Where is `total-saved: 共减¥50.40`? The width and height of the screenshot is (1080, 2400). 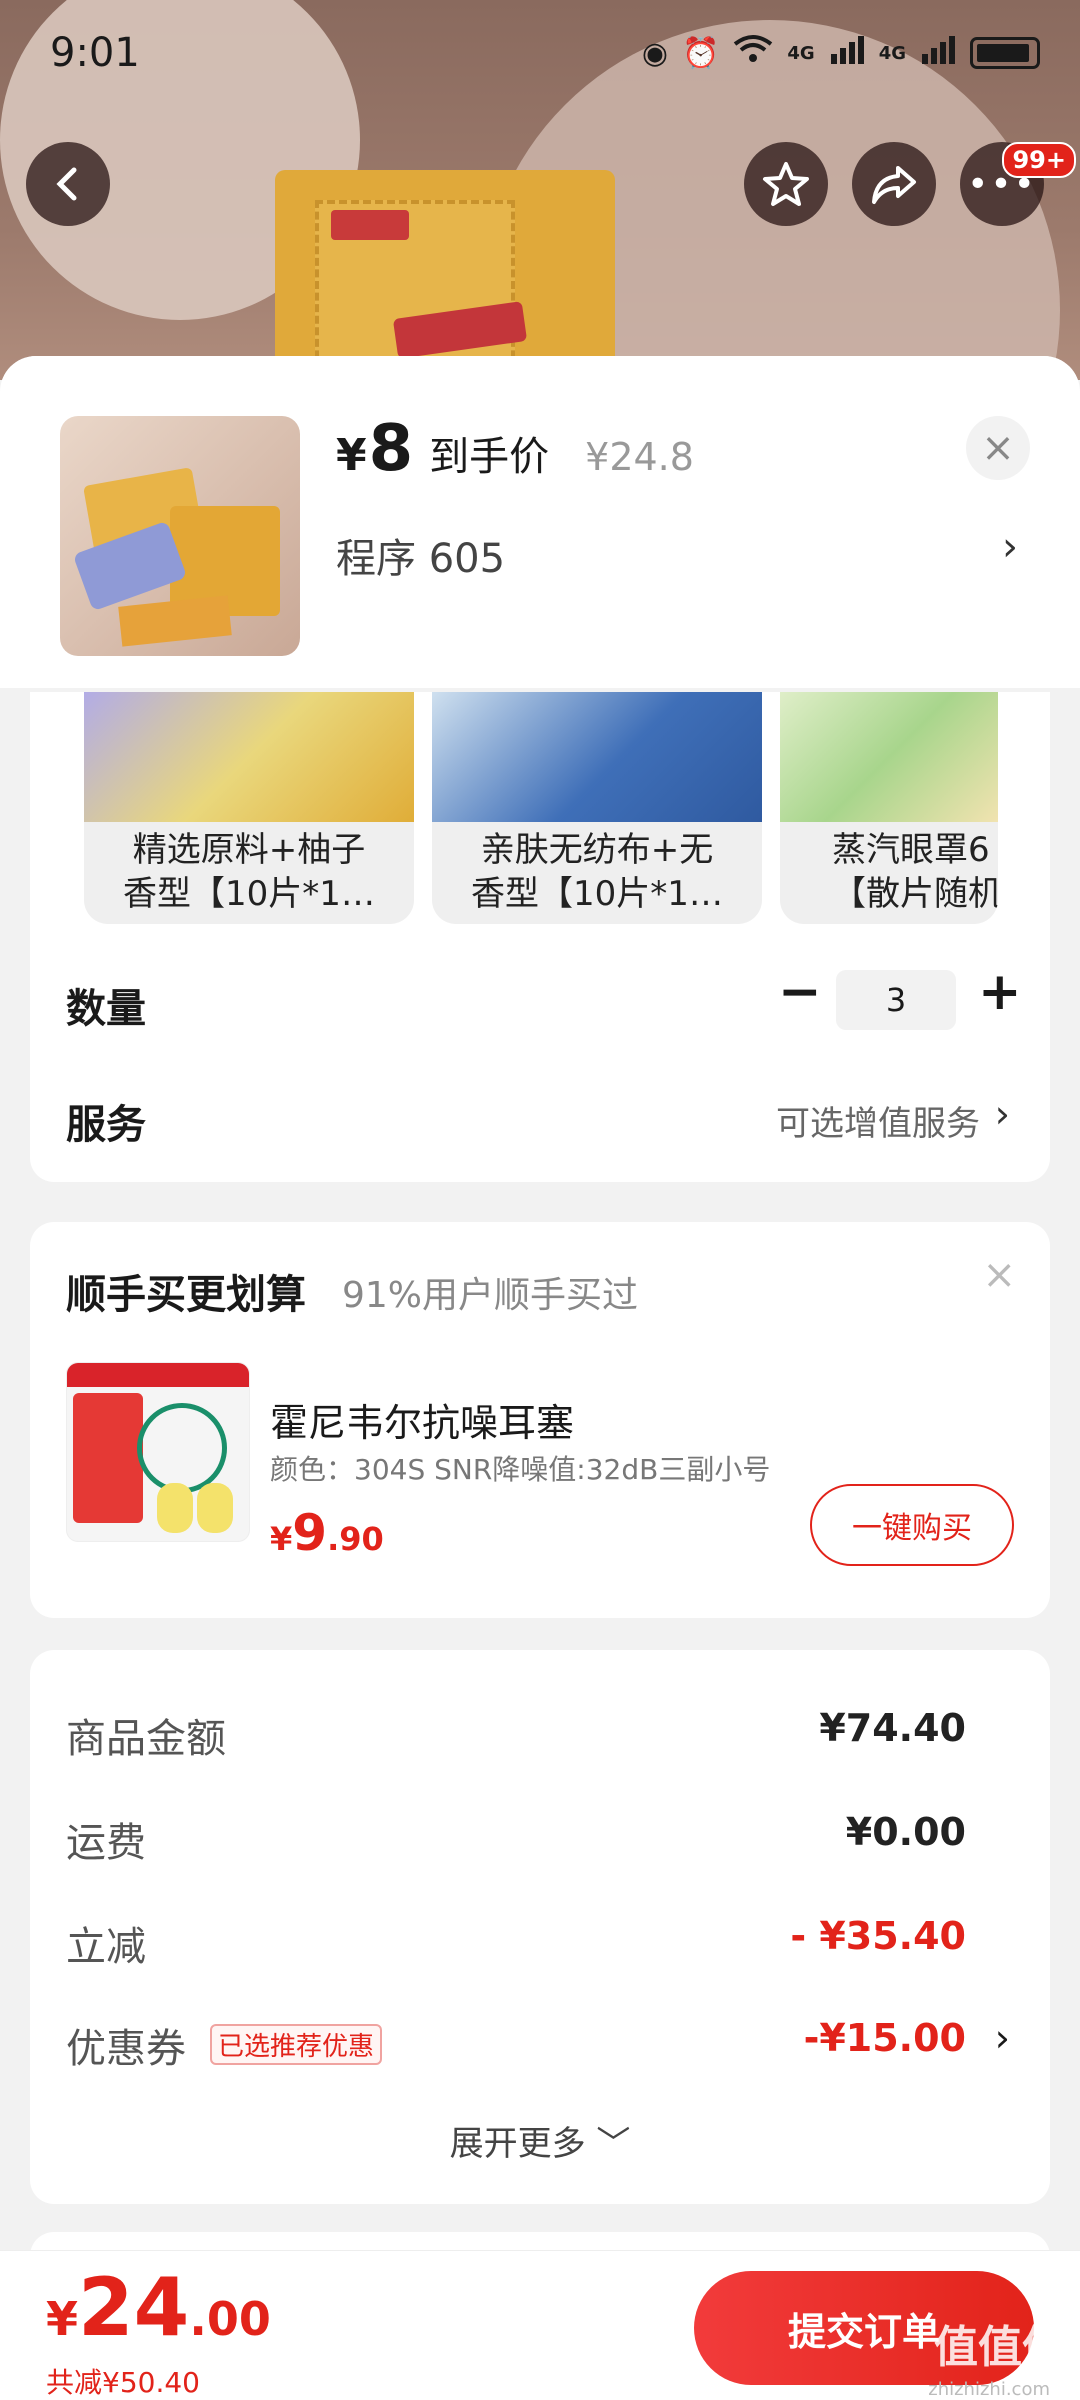 total-saved: 共减¥50.40 is located at coordinates (123, 2382).